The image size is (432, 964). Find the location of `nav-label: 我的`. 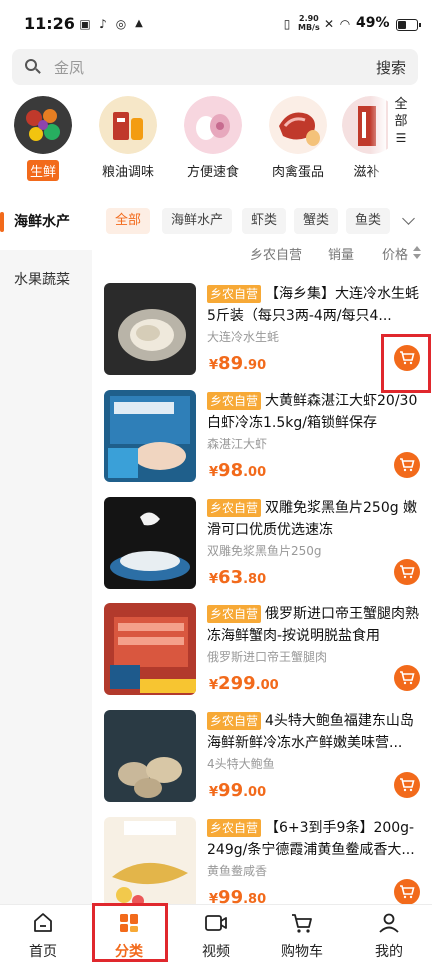

nav-label: 我的 is located at coordinates (389, 952).